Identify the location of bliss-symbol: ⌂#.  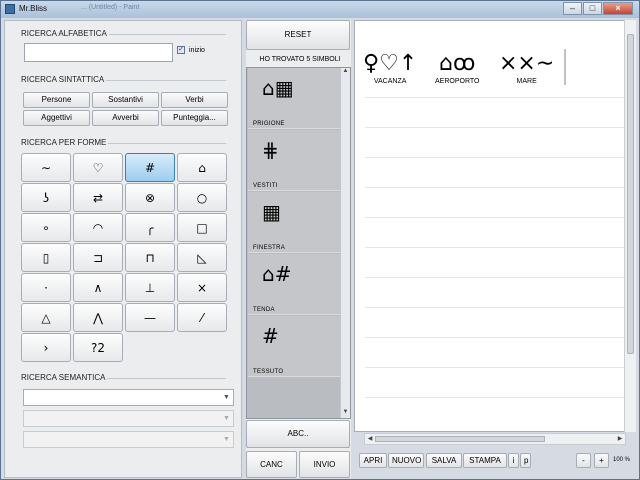
(277, 274).